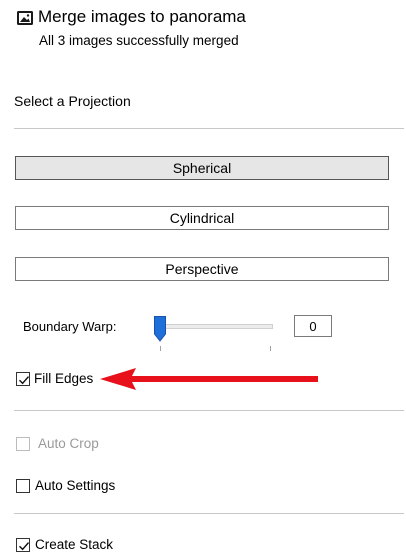 Image resolution: width=406 pixels, height=553 pixels. I want to click on boundary-warp-value-input: 0, so click(313, 326).